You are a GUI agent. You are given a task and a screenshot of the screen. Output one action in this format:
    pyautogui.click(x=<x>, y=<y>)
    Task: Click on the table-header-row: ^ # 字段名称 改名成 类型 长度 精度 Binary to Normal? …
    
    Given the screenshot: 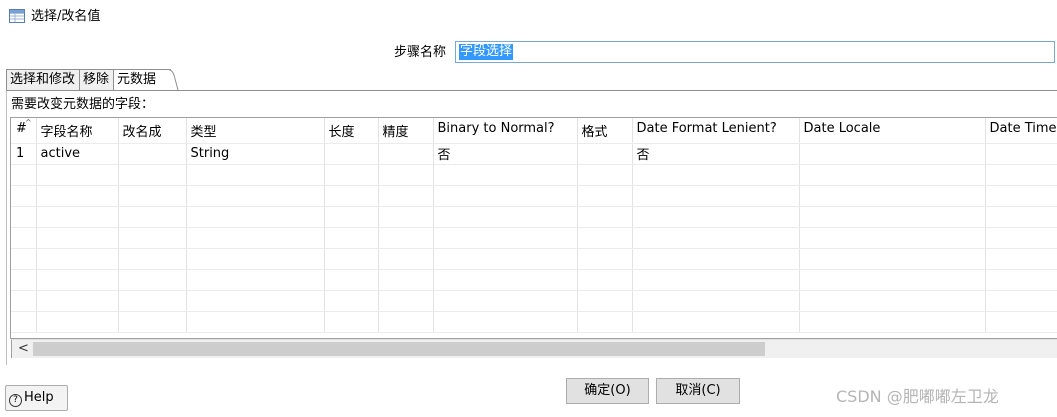 What is the action you would take?
    pyautogui.click(x=534, y=131)
    